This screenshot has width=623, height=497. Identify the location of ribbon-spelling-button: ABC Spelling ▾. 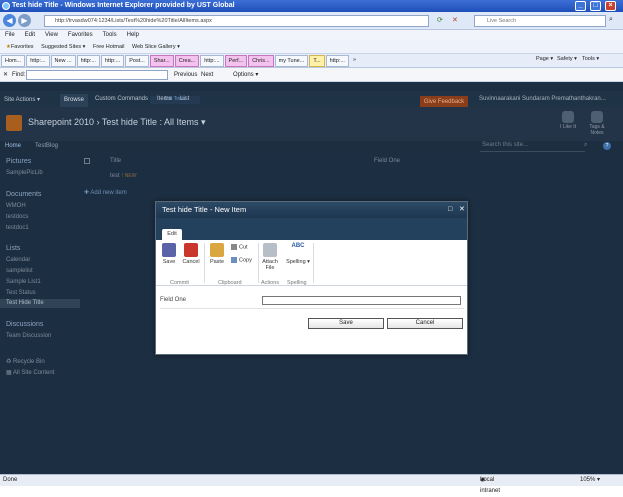
(298, 254).